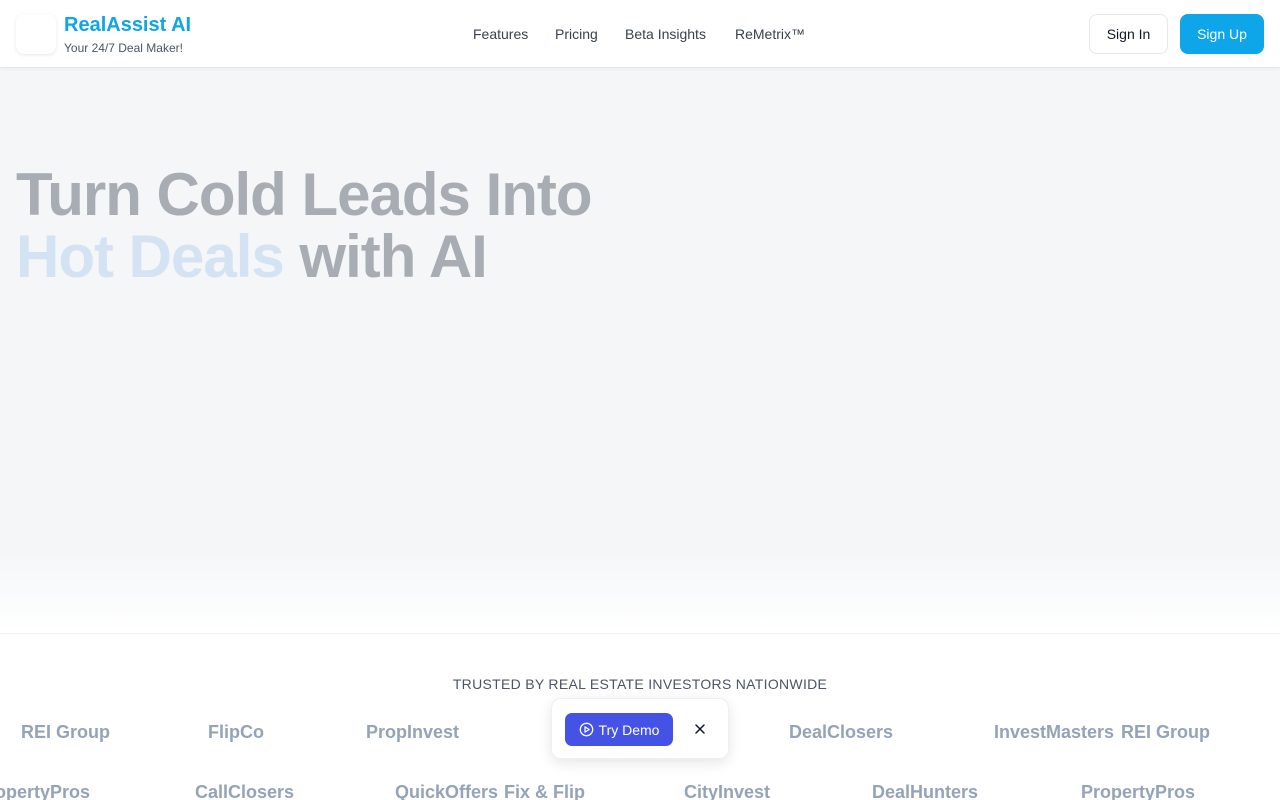 The image size is (1280, 800). What do you see at coordinates (770, 34) in the screenshot?
I see `nav-link-remetrix: ReMetrix™` at bounding box center [770, 34].